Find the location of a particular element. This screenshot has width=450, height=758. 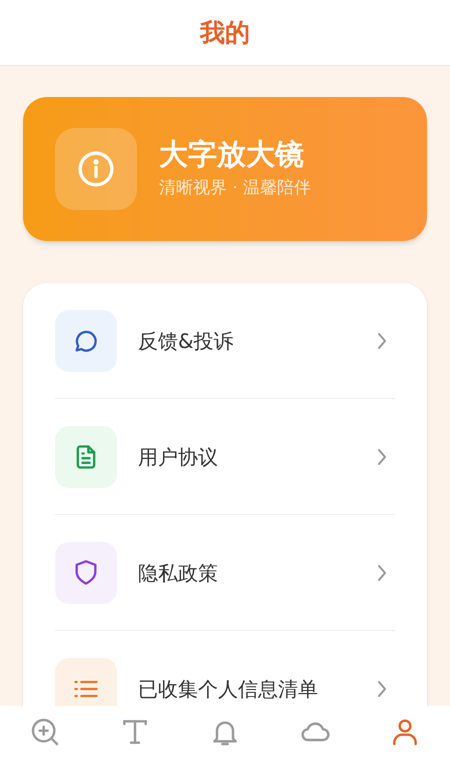

menu-item: 已收集个人信息清单 is located at coordinates (225, 681).